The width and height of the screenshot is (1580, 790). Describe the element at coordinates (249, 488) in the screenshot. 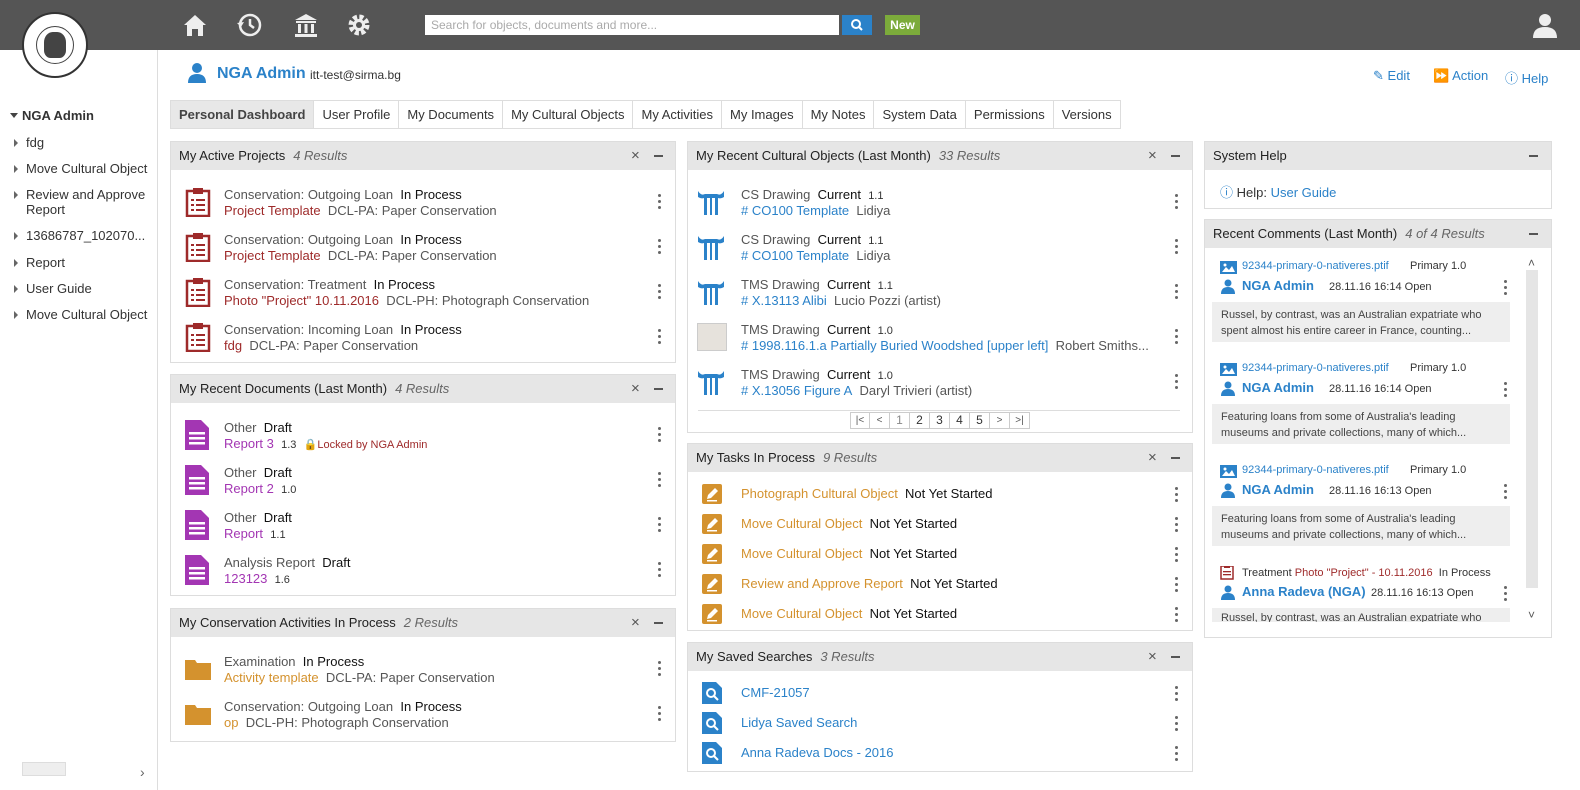

I see `document-link: Report 2` at that location.